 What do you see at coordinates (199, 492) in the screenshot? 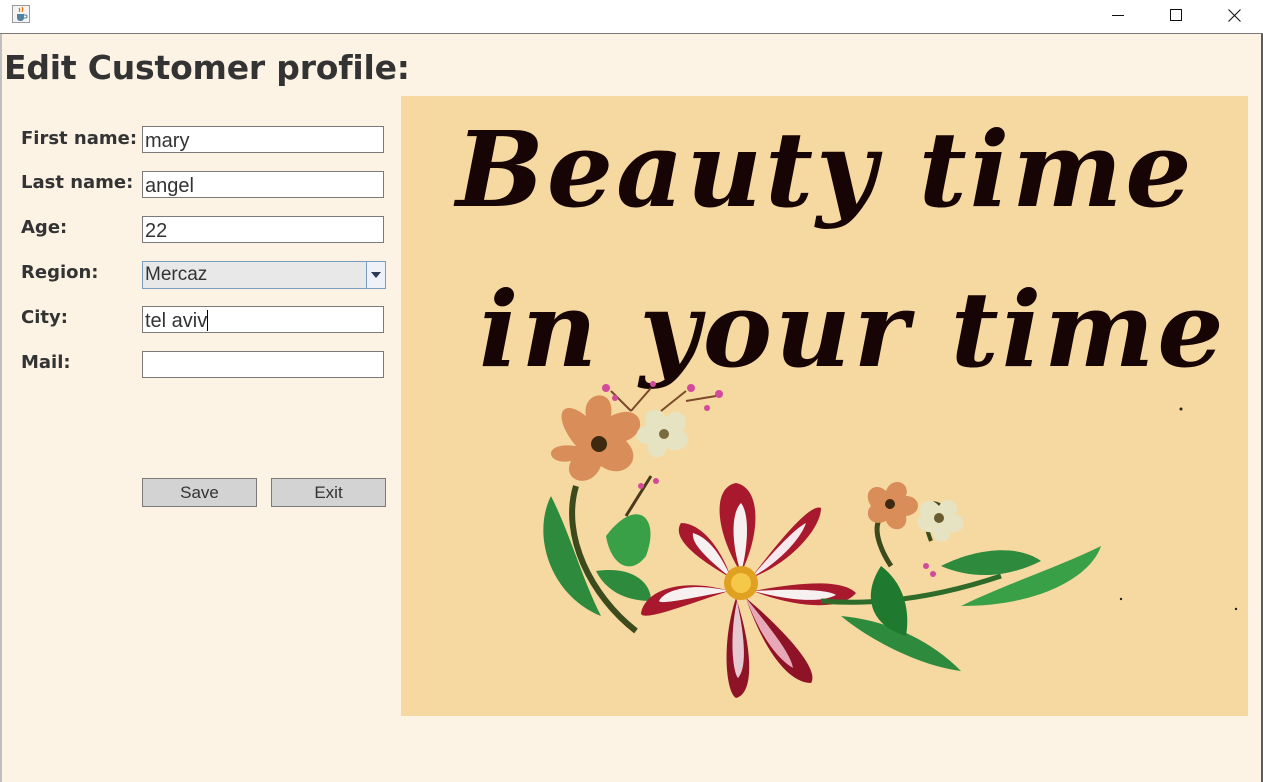
I see `save-button: Save` at bounding box center [199, 492].